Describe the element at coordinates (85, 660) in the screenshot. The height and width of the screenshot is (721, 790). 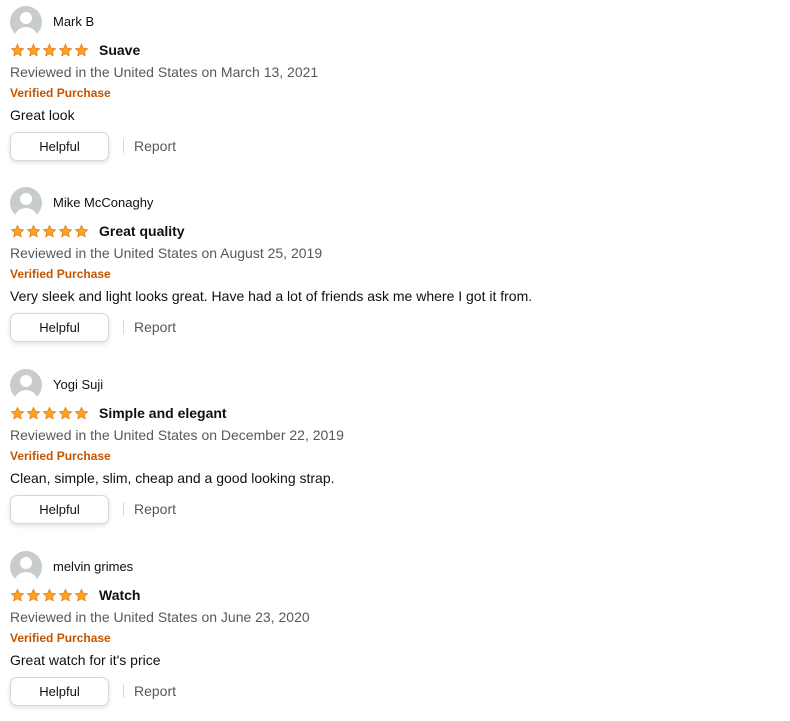
I see `review-body: Great watch for it's price` at that location.